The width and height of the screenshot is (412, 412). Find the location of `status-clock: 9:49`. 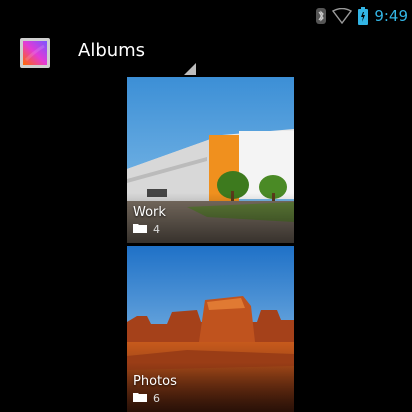

status-clock: 9:49 is located at coordinates (391, 16).